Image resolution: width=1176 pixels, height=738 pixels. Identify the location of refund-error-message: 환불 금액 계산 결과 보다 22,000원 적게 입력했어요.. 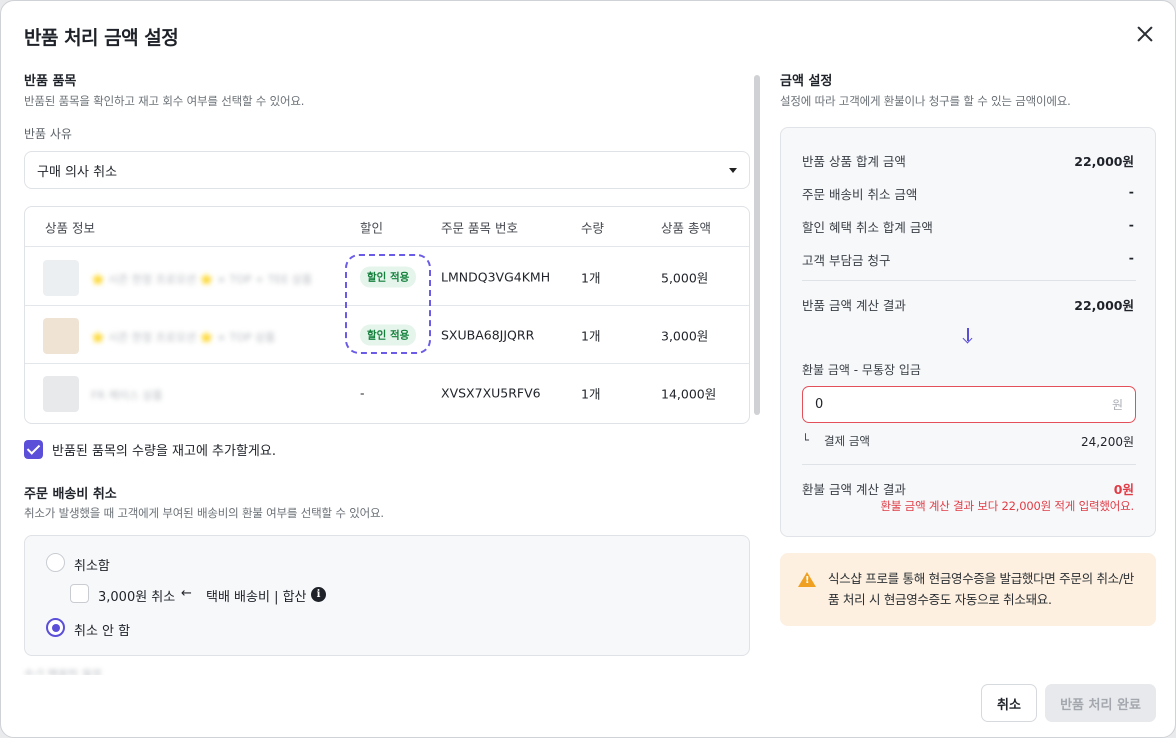
(1007, 506).